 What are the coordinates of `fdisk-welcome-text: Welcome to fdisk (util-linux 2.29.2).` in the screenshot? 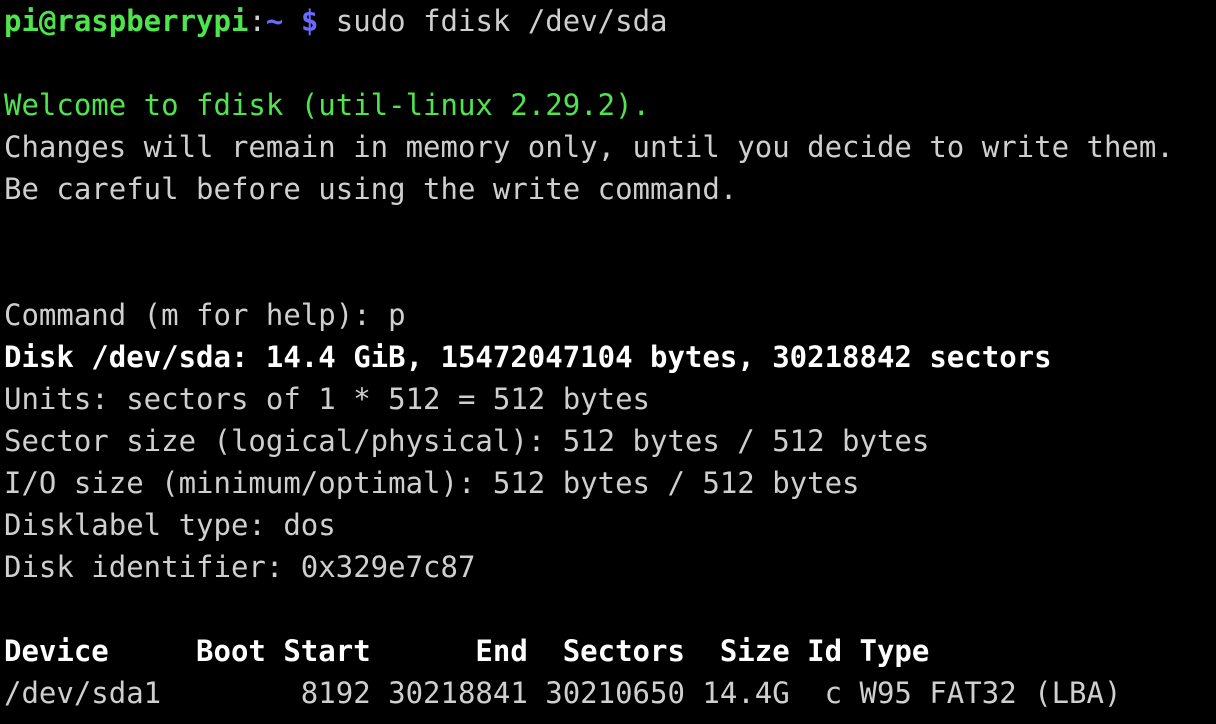 It's located at (327, 105).